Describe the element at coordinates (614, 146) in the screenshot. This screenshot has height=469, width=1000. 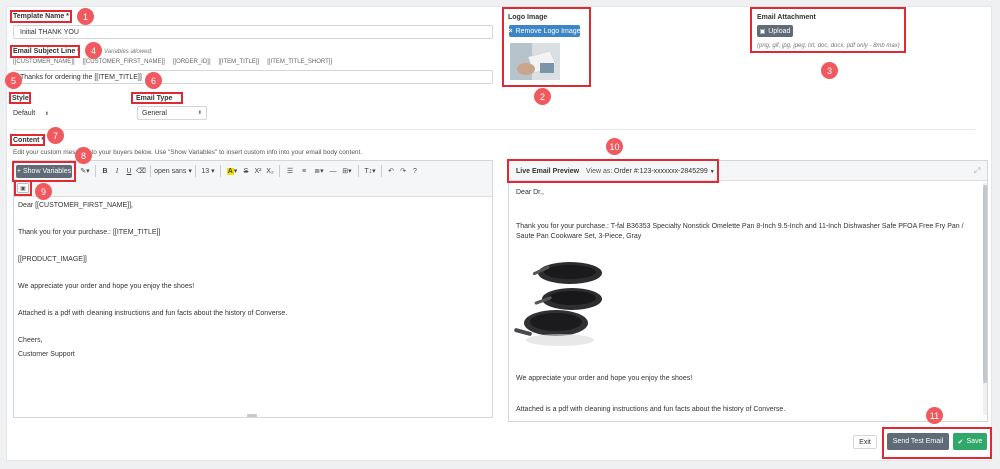
I see `callout-badge: 10` at that location.